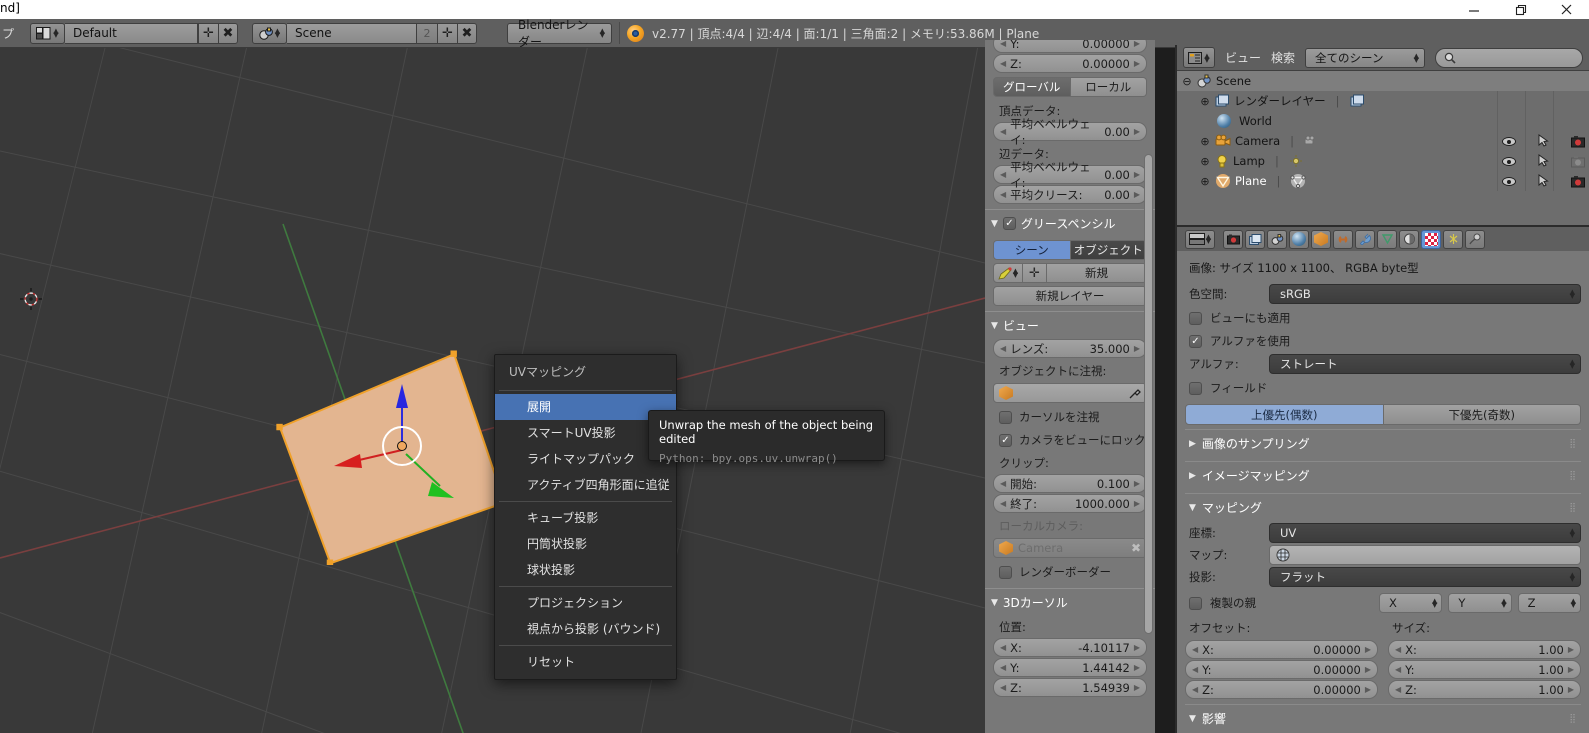  I want to click on cursor-z-field: ◀ Z: 1.54939 ▶, so click(1070, 687).